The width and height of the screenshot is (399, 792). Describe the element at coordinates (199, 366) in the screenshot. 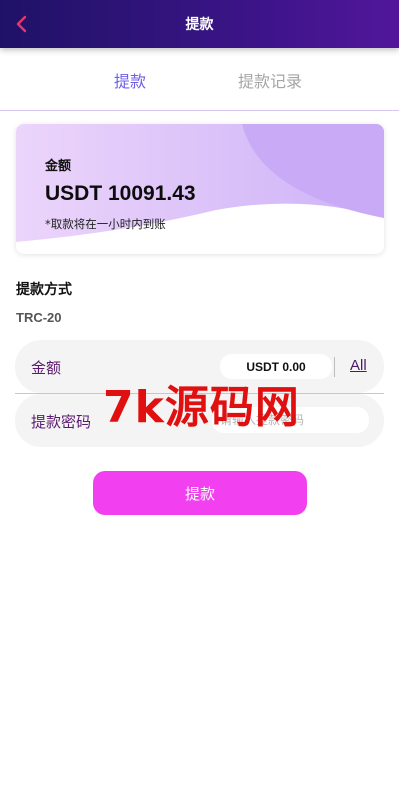

I see `amount-row: 金额 All` at that location.